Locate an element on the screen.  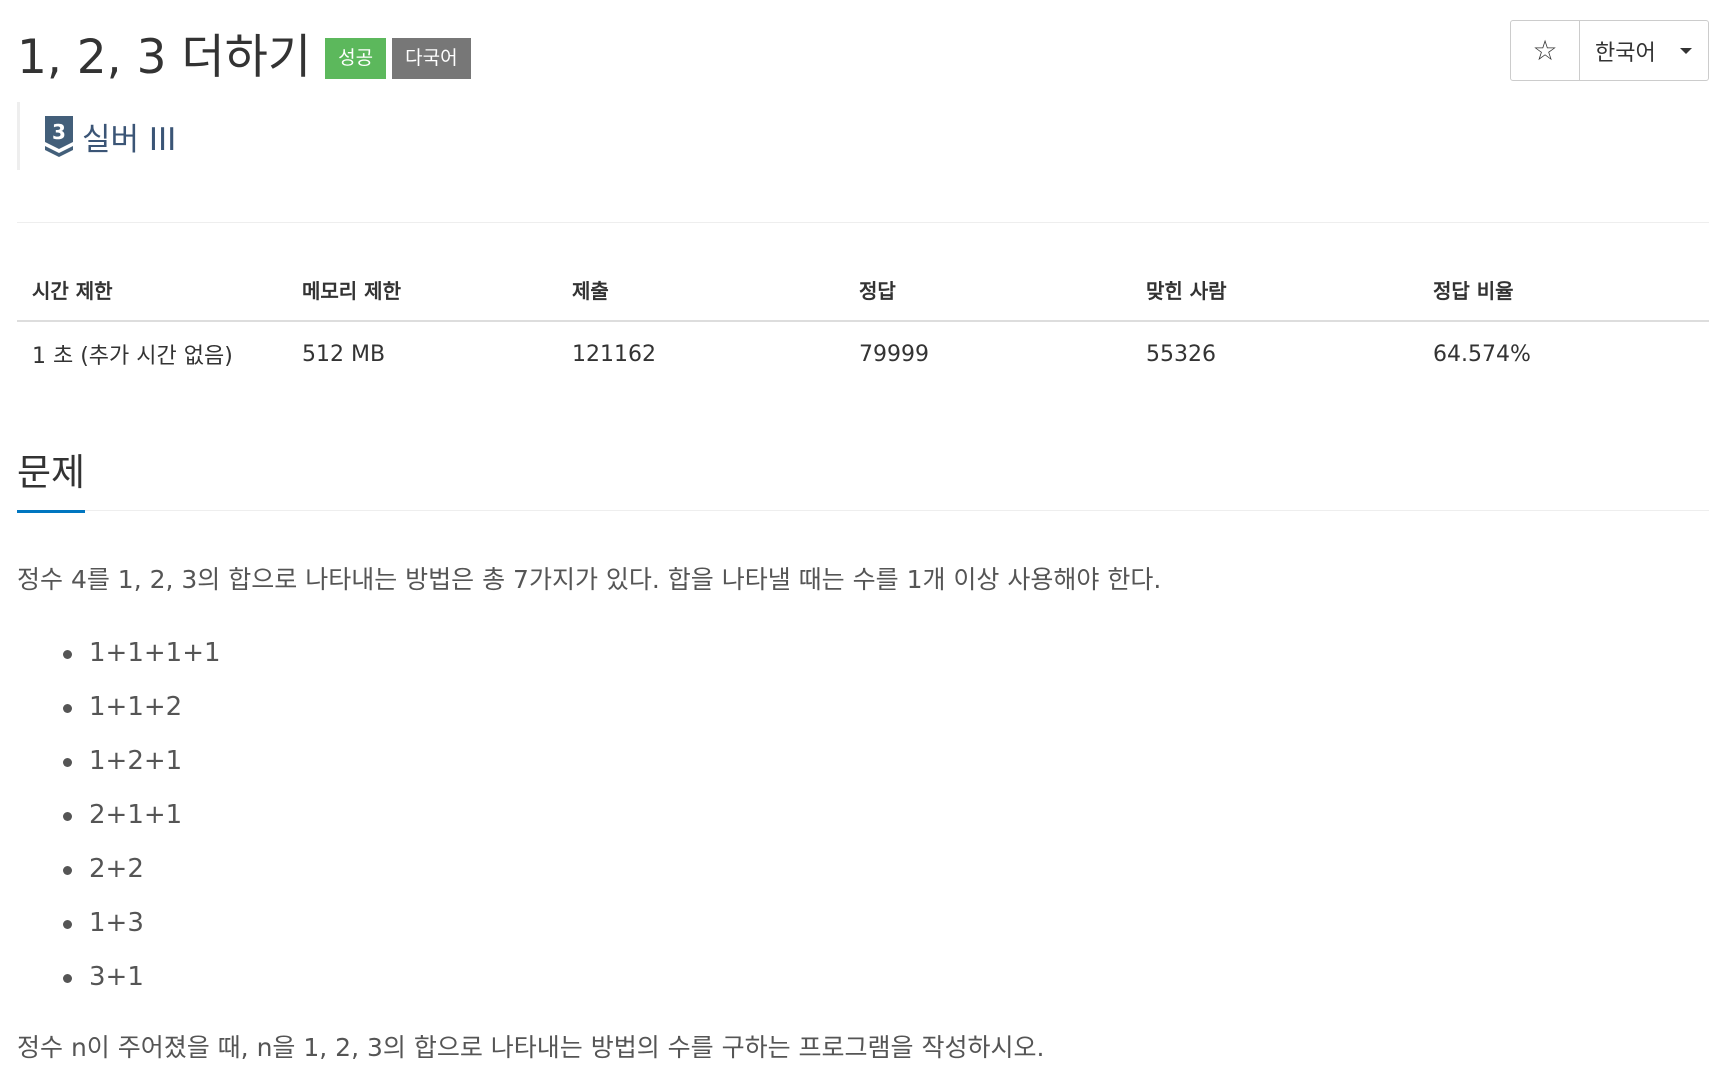
problem-controls: ☆ 한국어 is located at coordinates (1609, 50).